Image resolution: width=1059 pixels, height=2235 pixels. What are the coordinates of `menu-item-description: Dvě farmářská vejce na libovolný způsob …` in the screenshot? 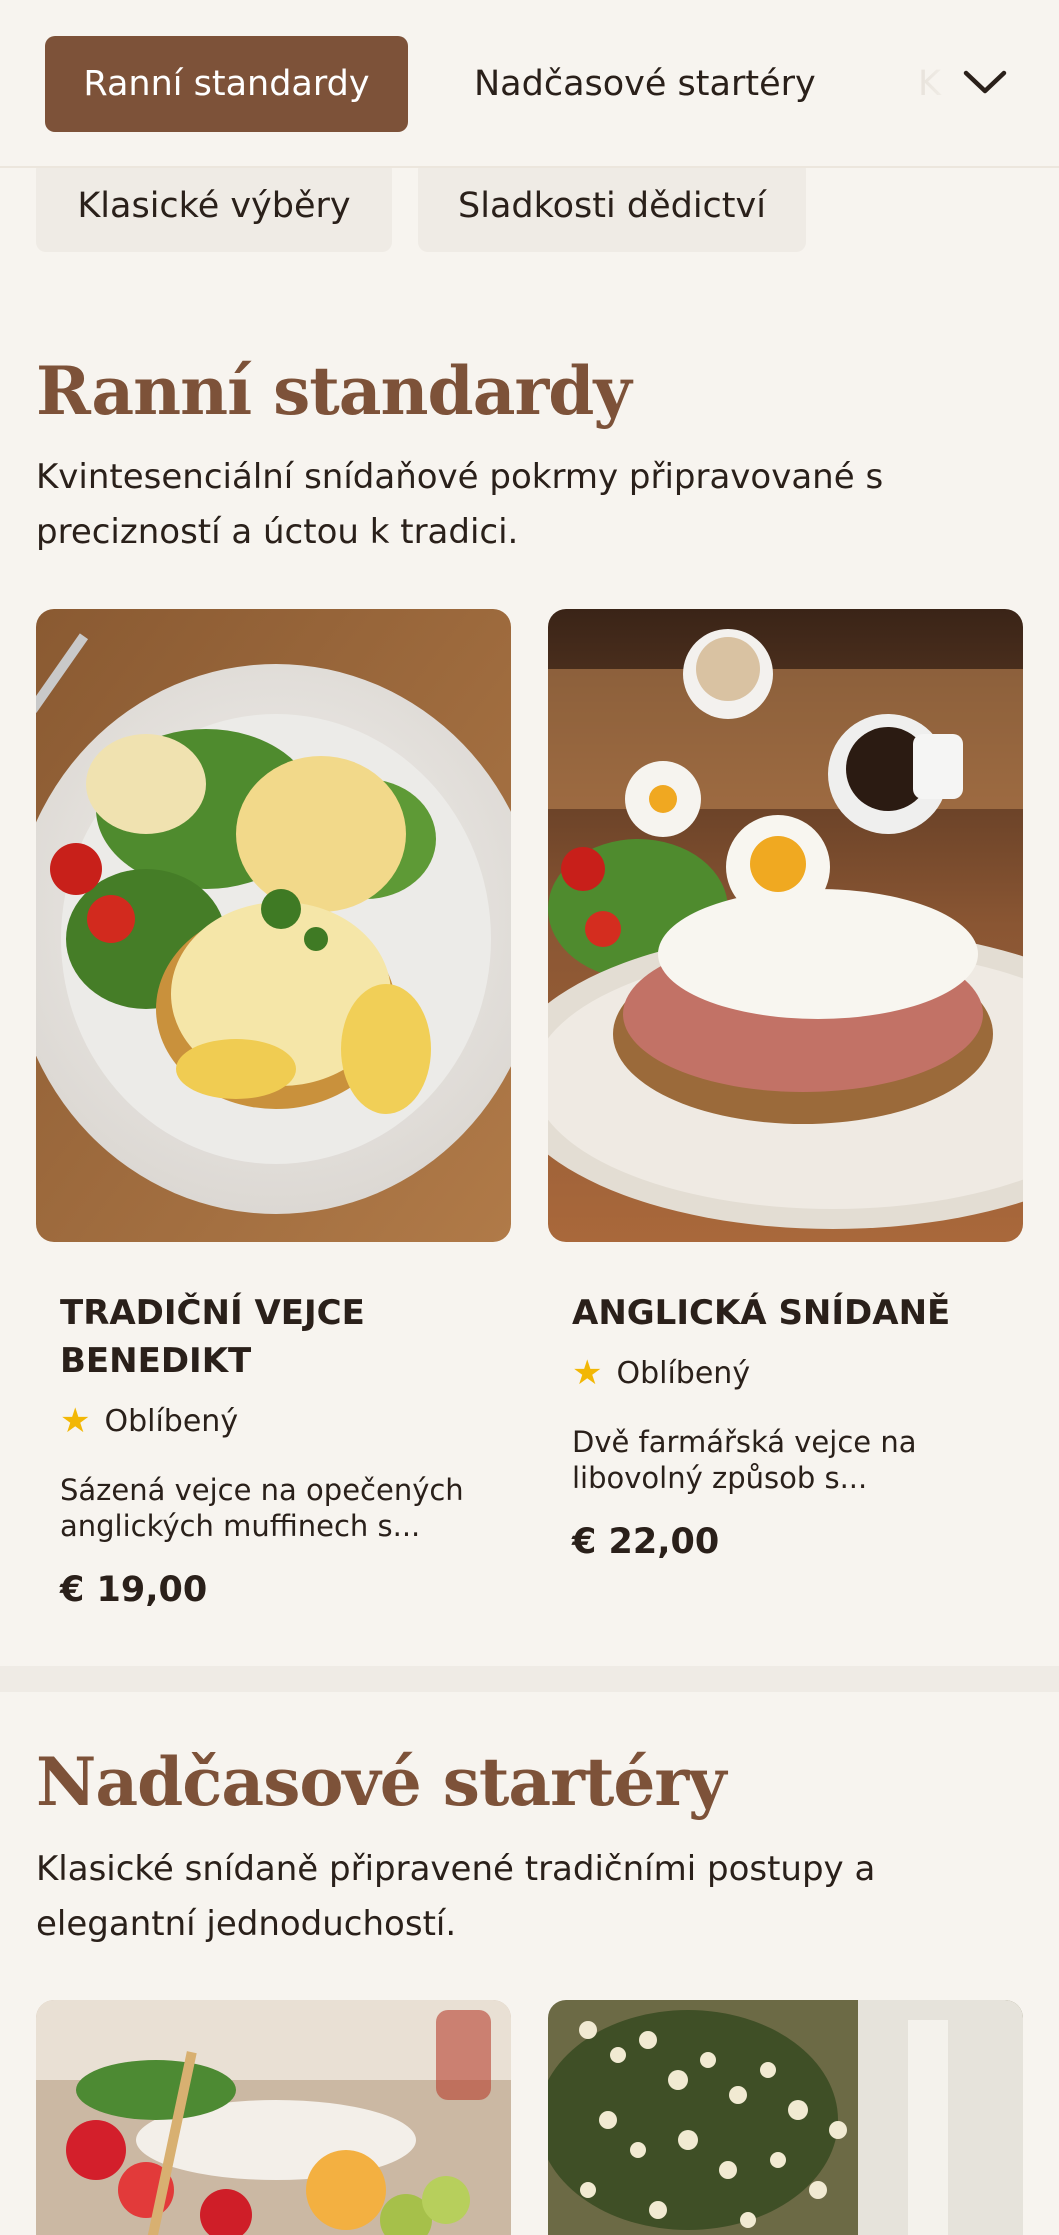 It's located at (744, 1460).